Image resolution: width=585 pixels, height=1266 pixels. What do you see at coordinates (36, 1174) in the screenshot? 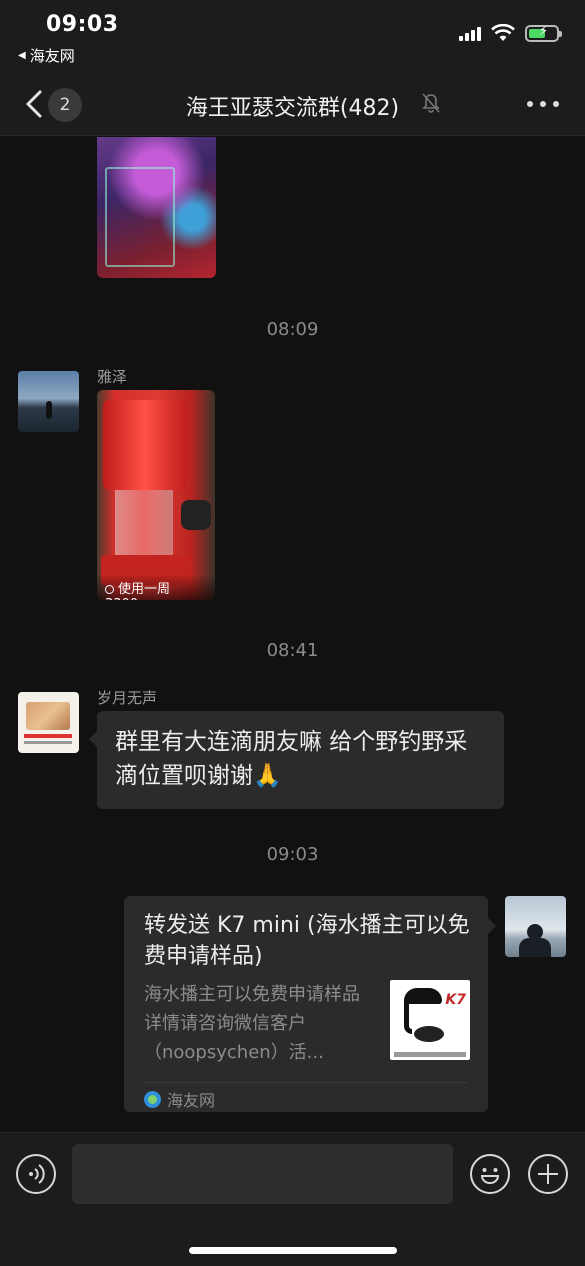
I see `voice-icon` at bounding box center [36, 1174].